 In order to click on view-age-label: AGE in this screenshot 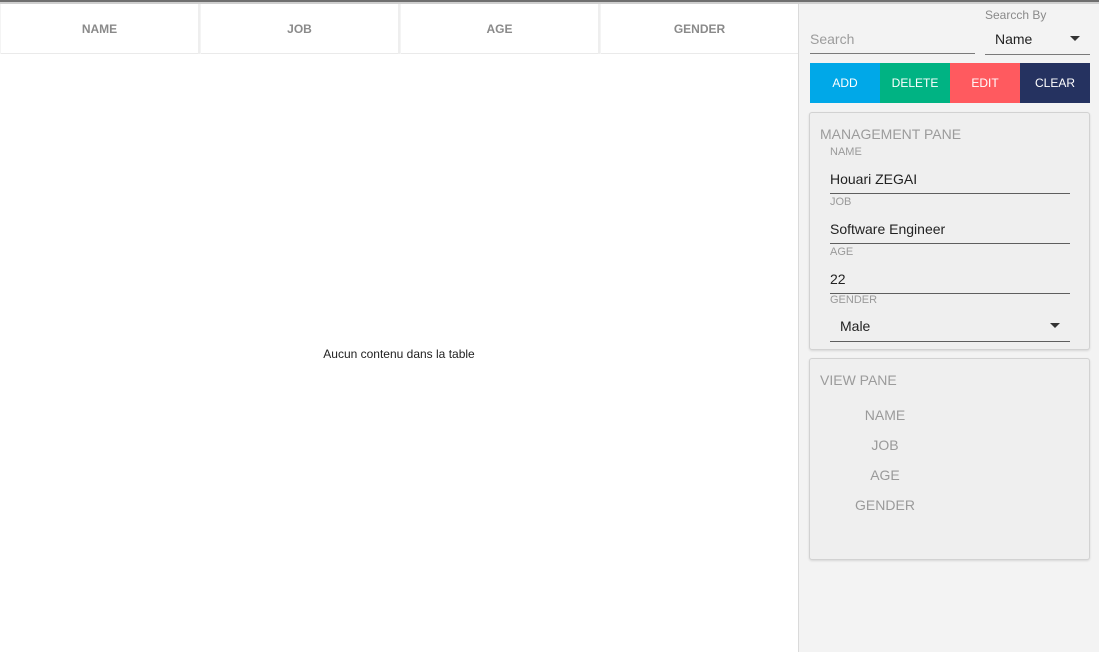, I will do `click(885, 475)`.